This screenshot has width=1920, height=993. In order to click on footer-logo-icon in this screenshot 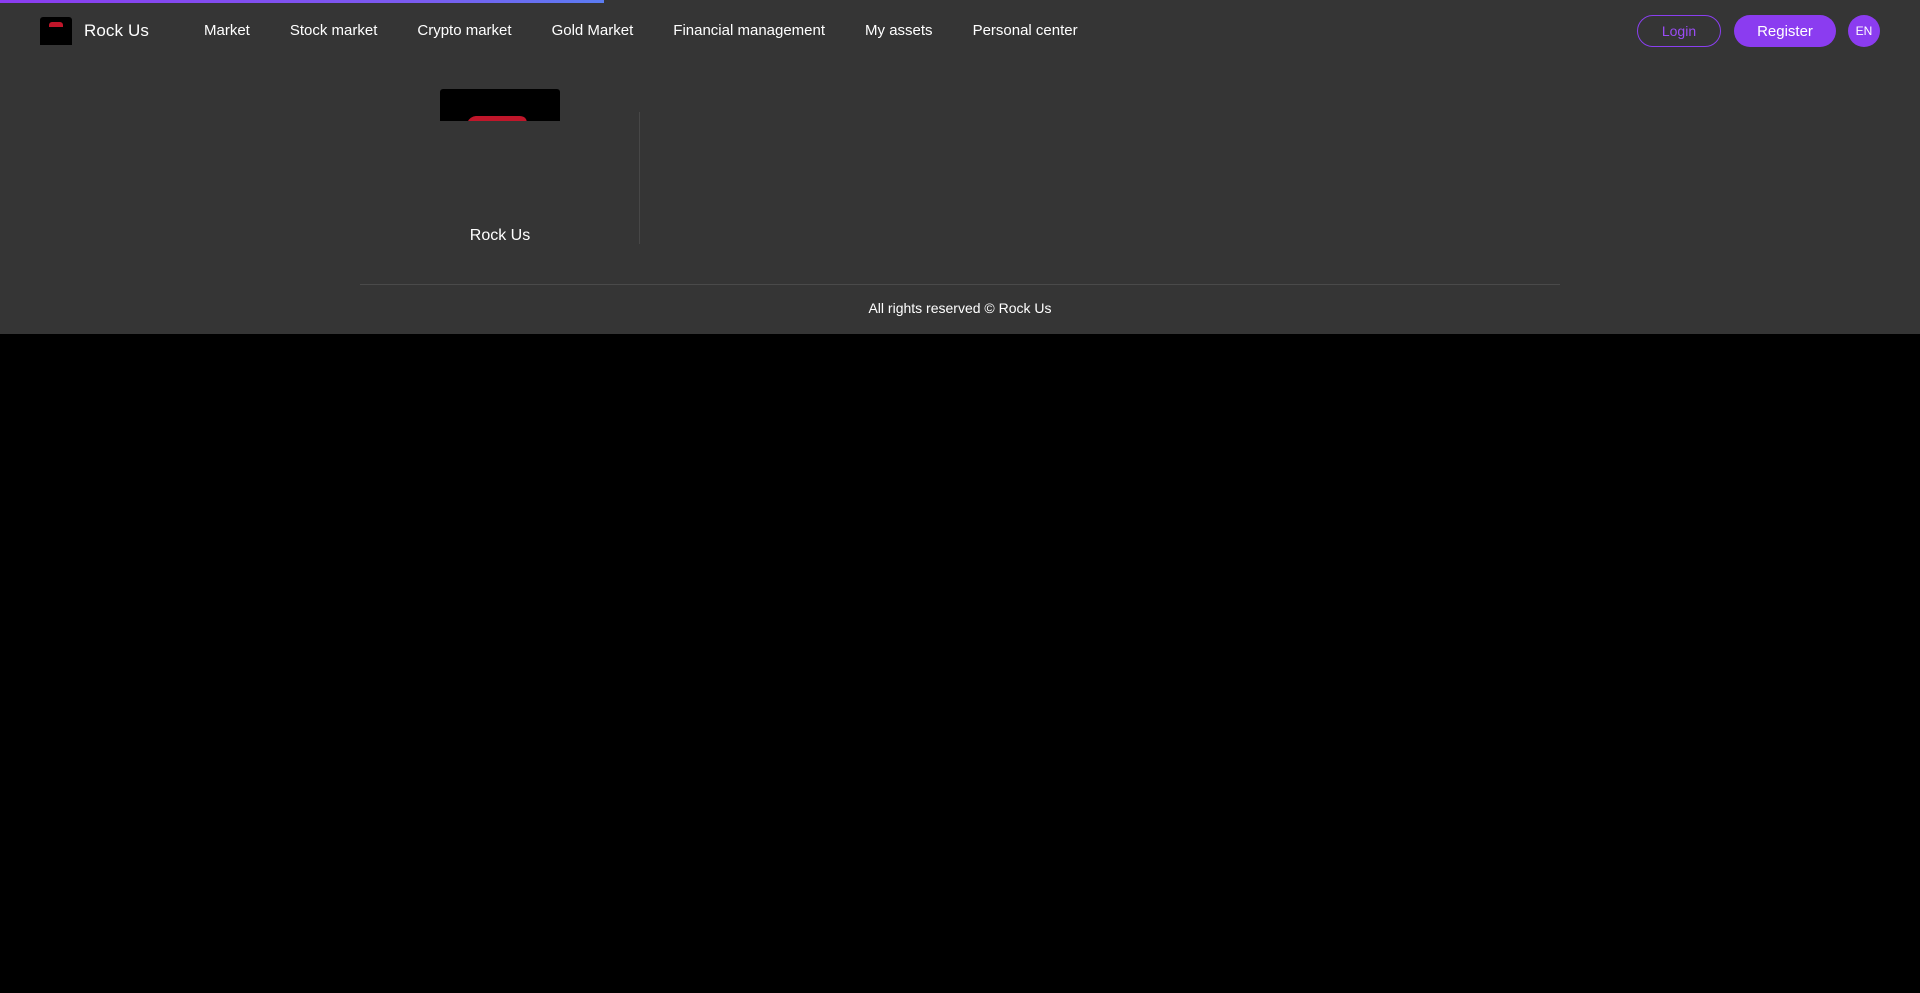, I will do `click(500, 105)`.